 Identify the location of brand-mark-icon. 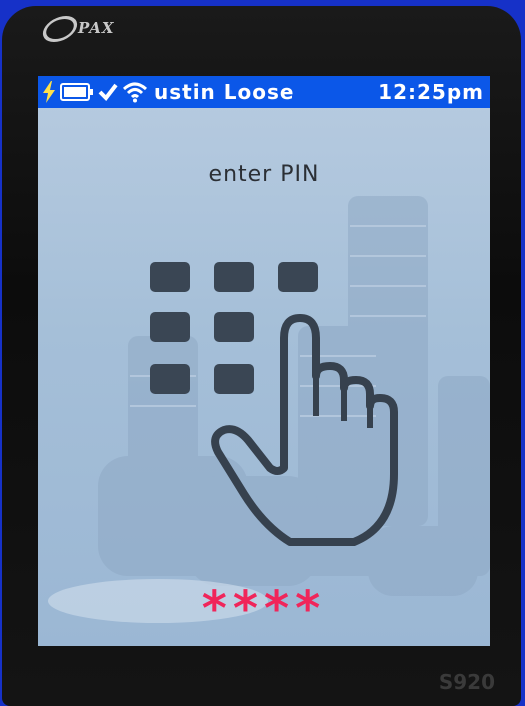
(60, 29).